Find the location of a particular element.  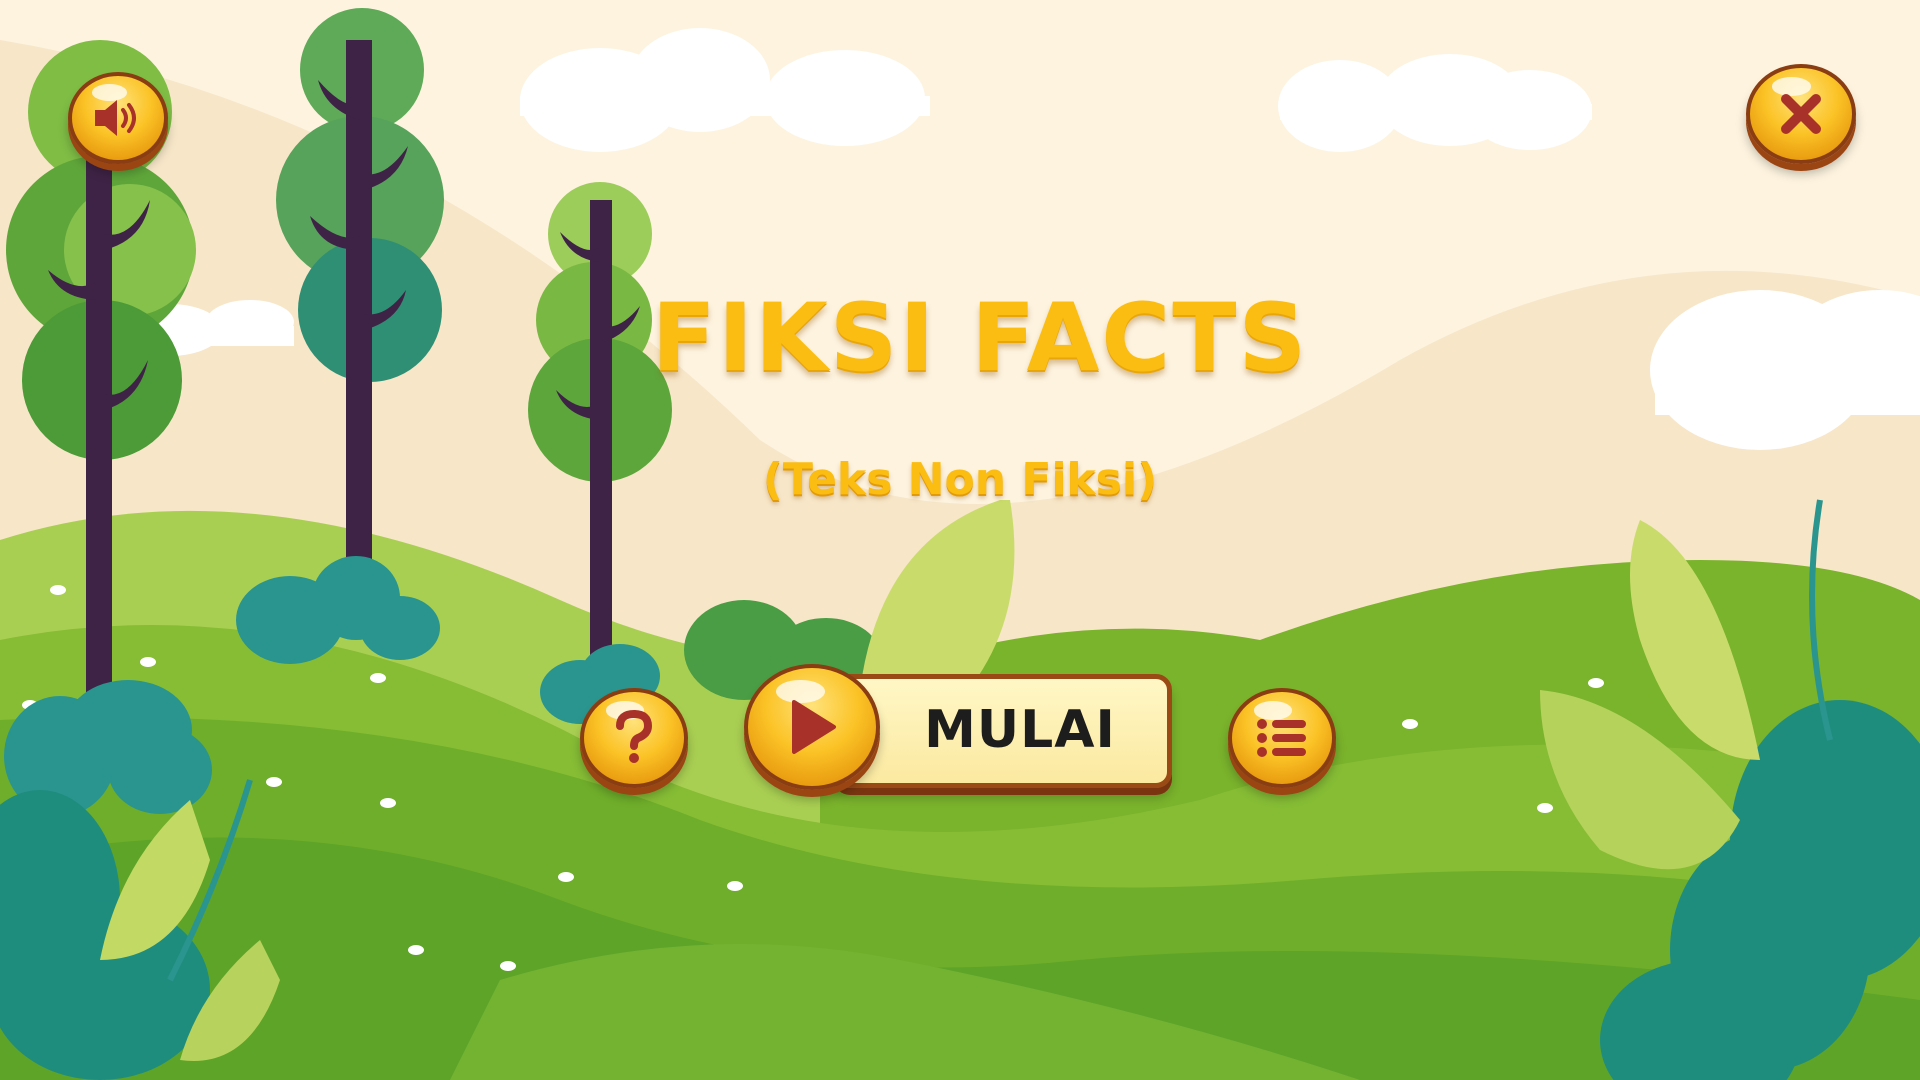

close-x-icon is located at coordinates (1801, 114).